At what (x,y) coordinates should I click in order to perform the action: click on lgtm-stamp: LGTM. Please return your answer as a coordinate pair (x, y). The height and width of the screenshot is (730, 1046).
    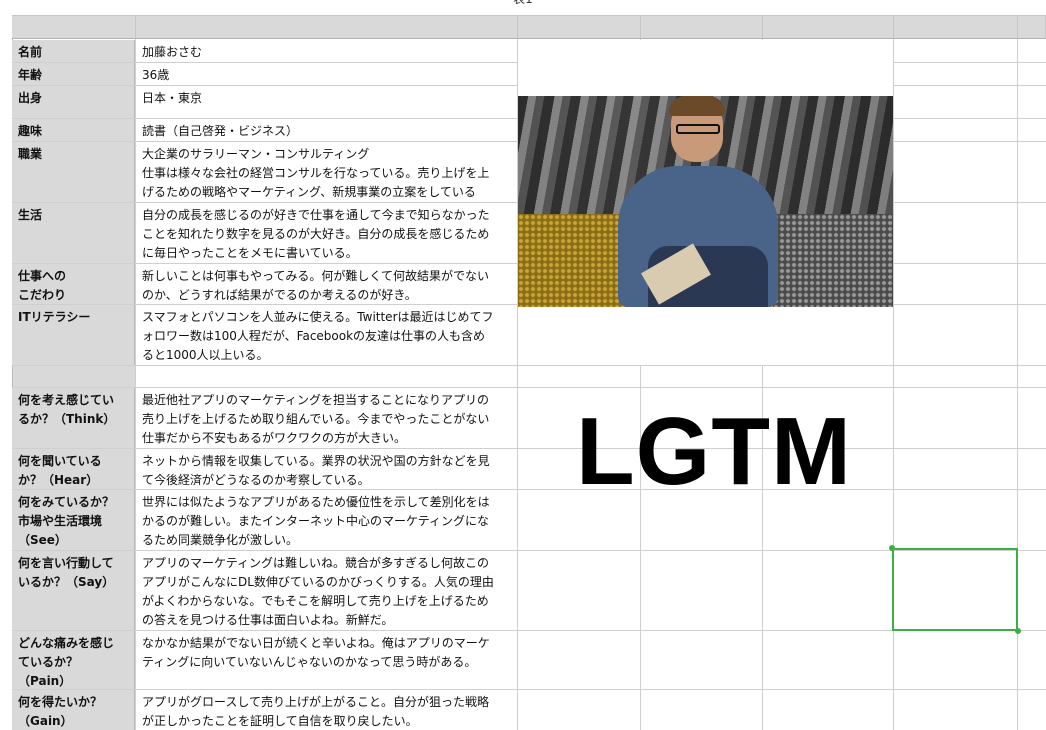
    Looking at the image, I should click on (714, 452).